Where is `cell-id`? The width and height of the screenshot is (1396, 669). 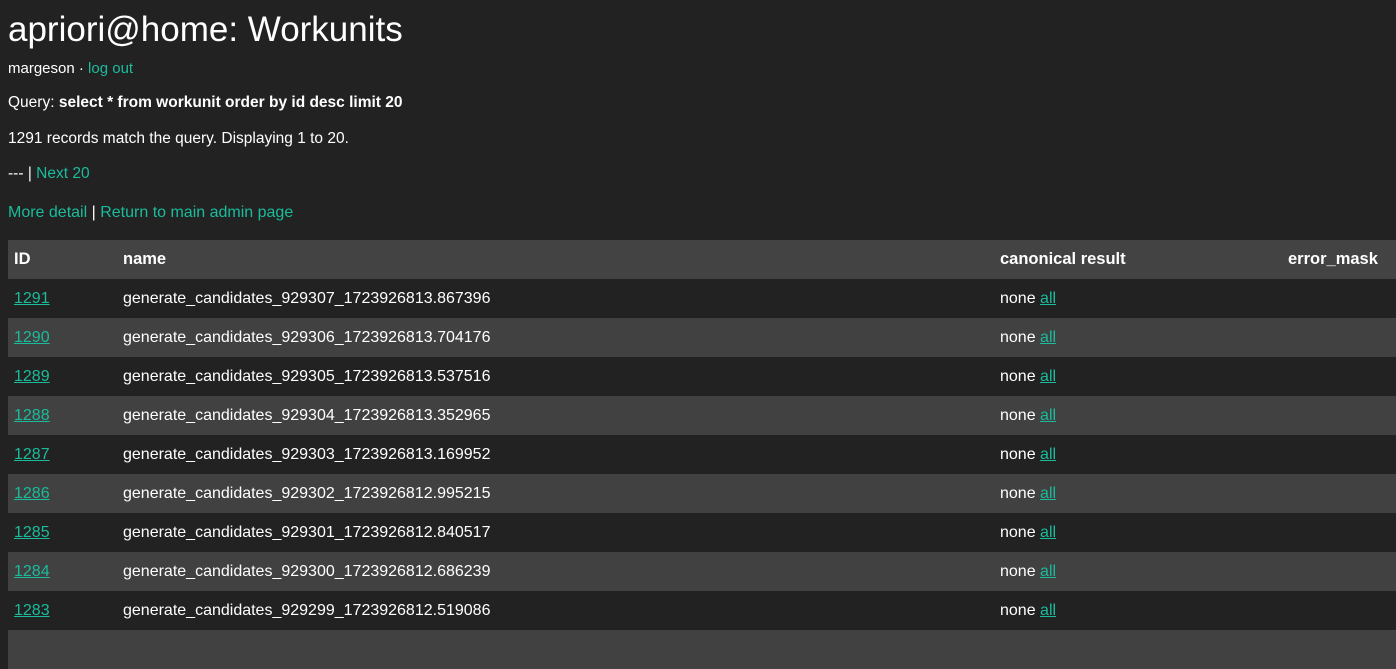 cell-id is located at coordinates (65, 649).